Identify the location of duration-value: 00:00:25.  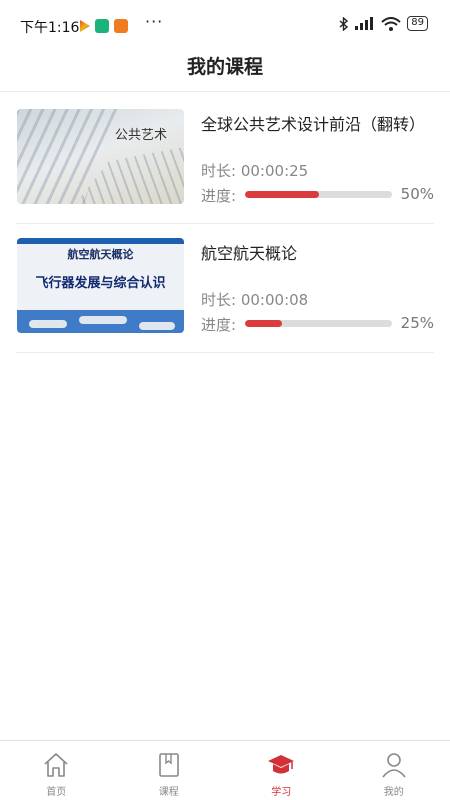
(274, 171).